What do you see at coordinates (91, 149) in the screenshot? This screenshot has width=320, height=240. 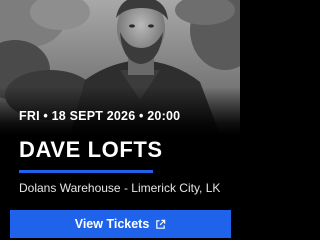 I see `artist-name: DAVE LOFTS` at bounding box center [91, 149].